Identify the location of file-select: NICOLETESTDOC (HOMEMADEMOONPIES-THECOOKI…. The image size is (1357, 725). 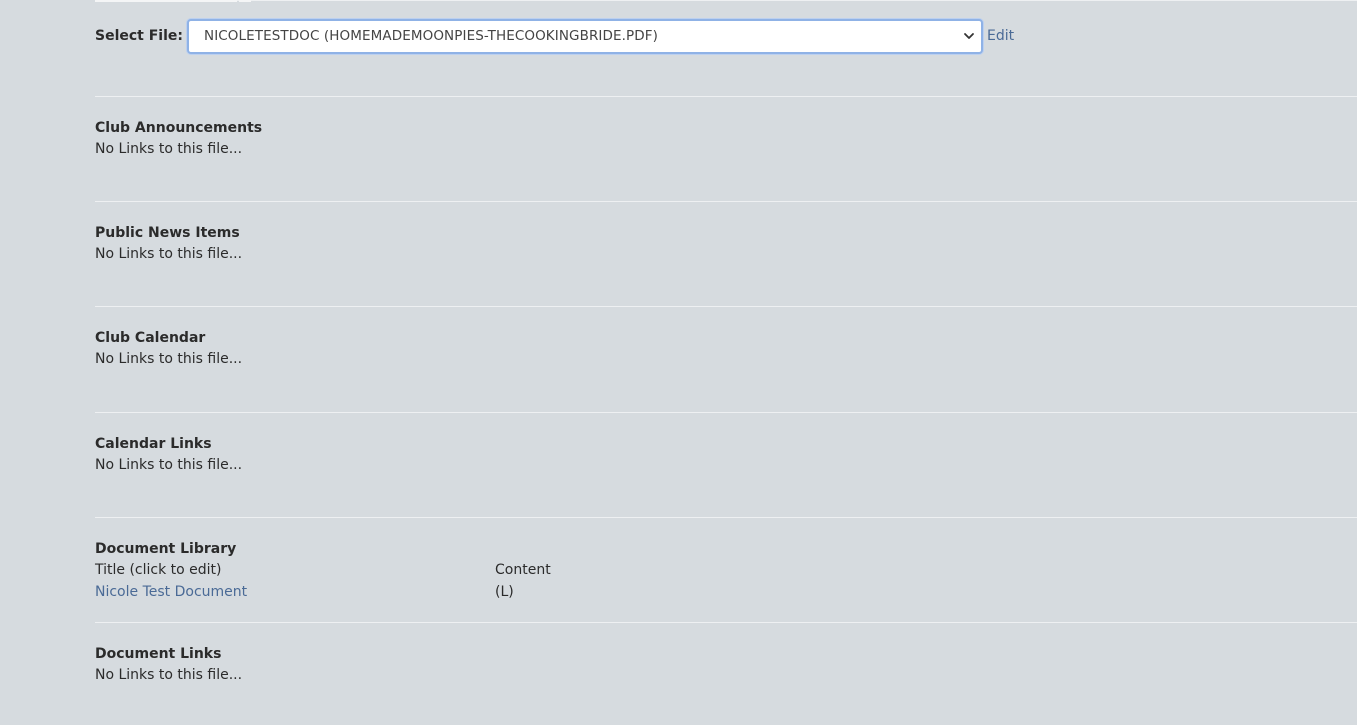
(585, 36).